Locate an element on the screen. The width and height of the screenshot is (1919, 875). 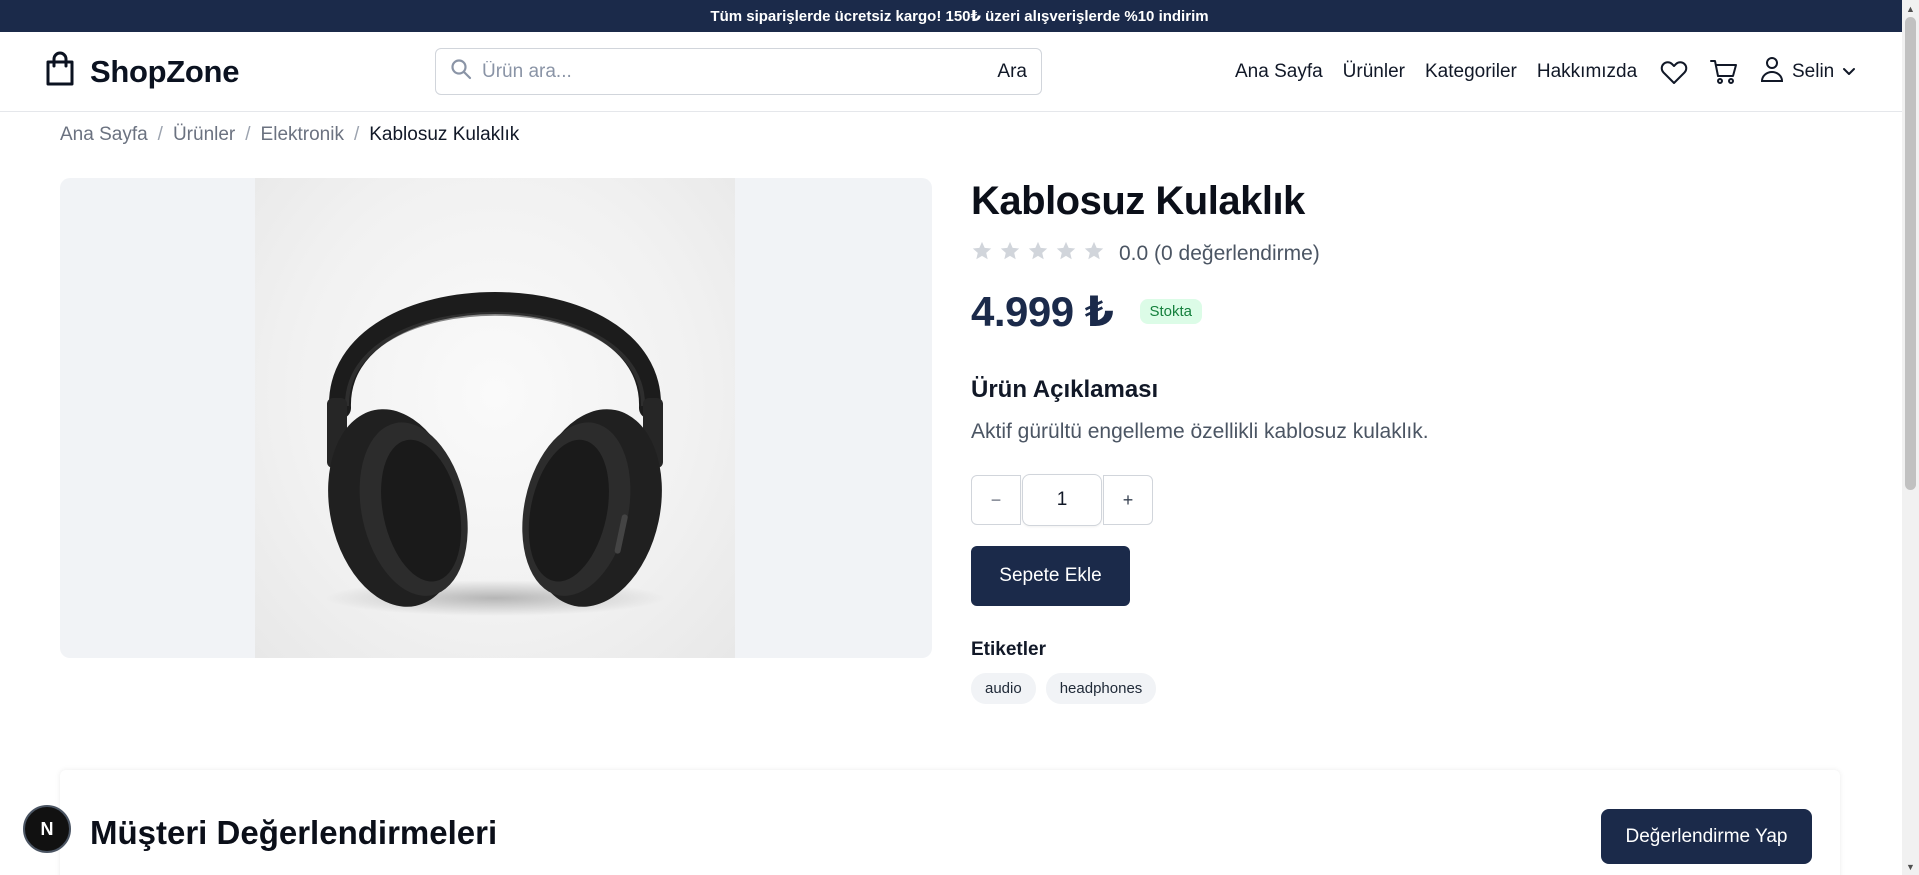
tag-chip: headphones is located at coordinates (1101, 688).